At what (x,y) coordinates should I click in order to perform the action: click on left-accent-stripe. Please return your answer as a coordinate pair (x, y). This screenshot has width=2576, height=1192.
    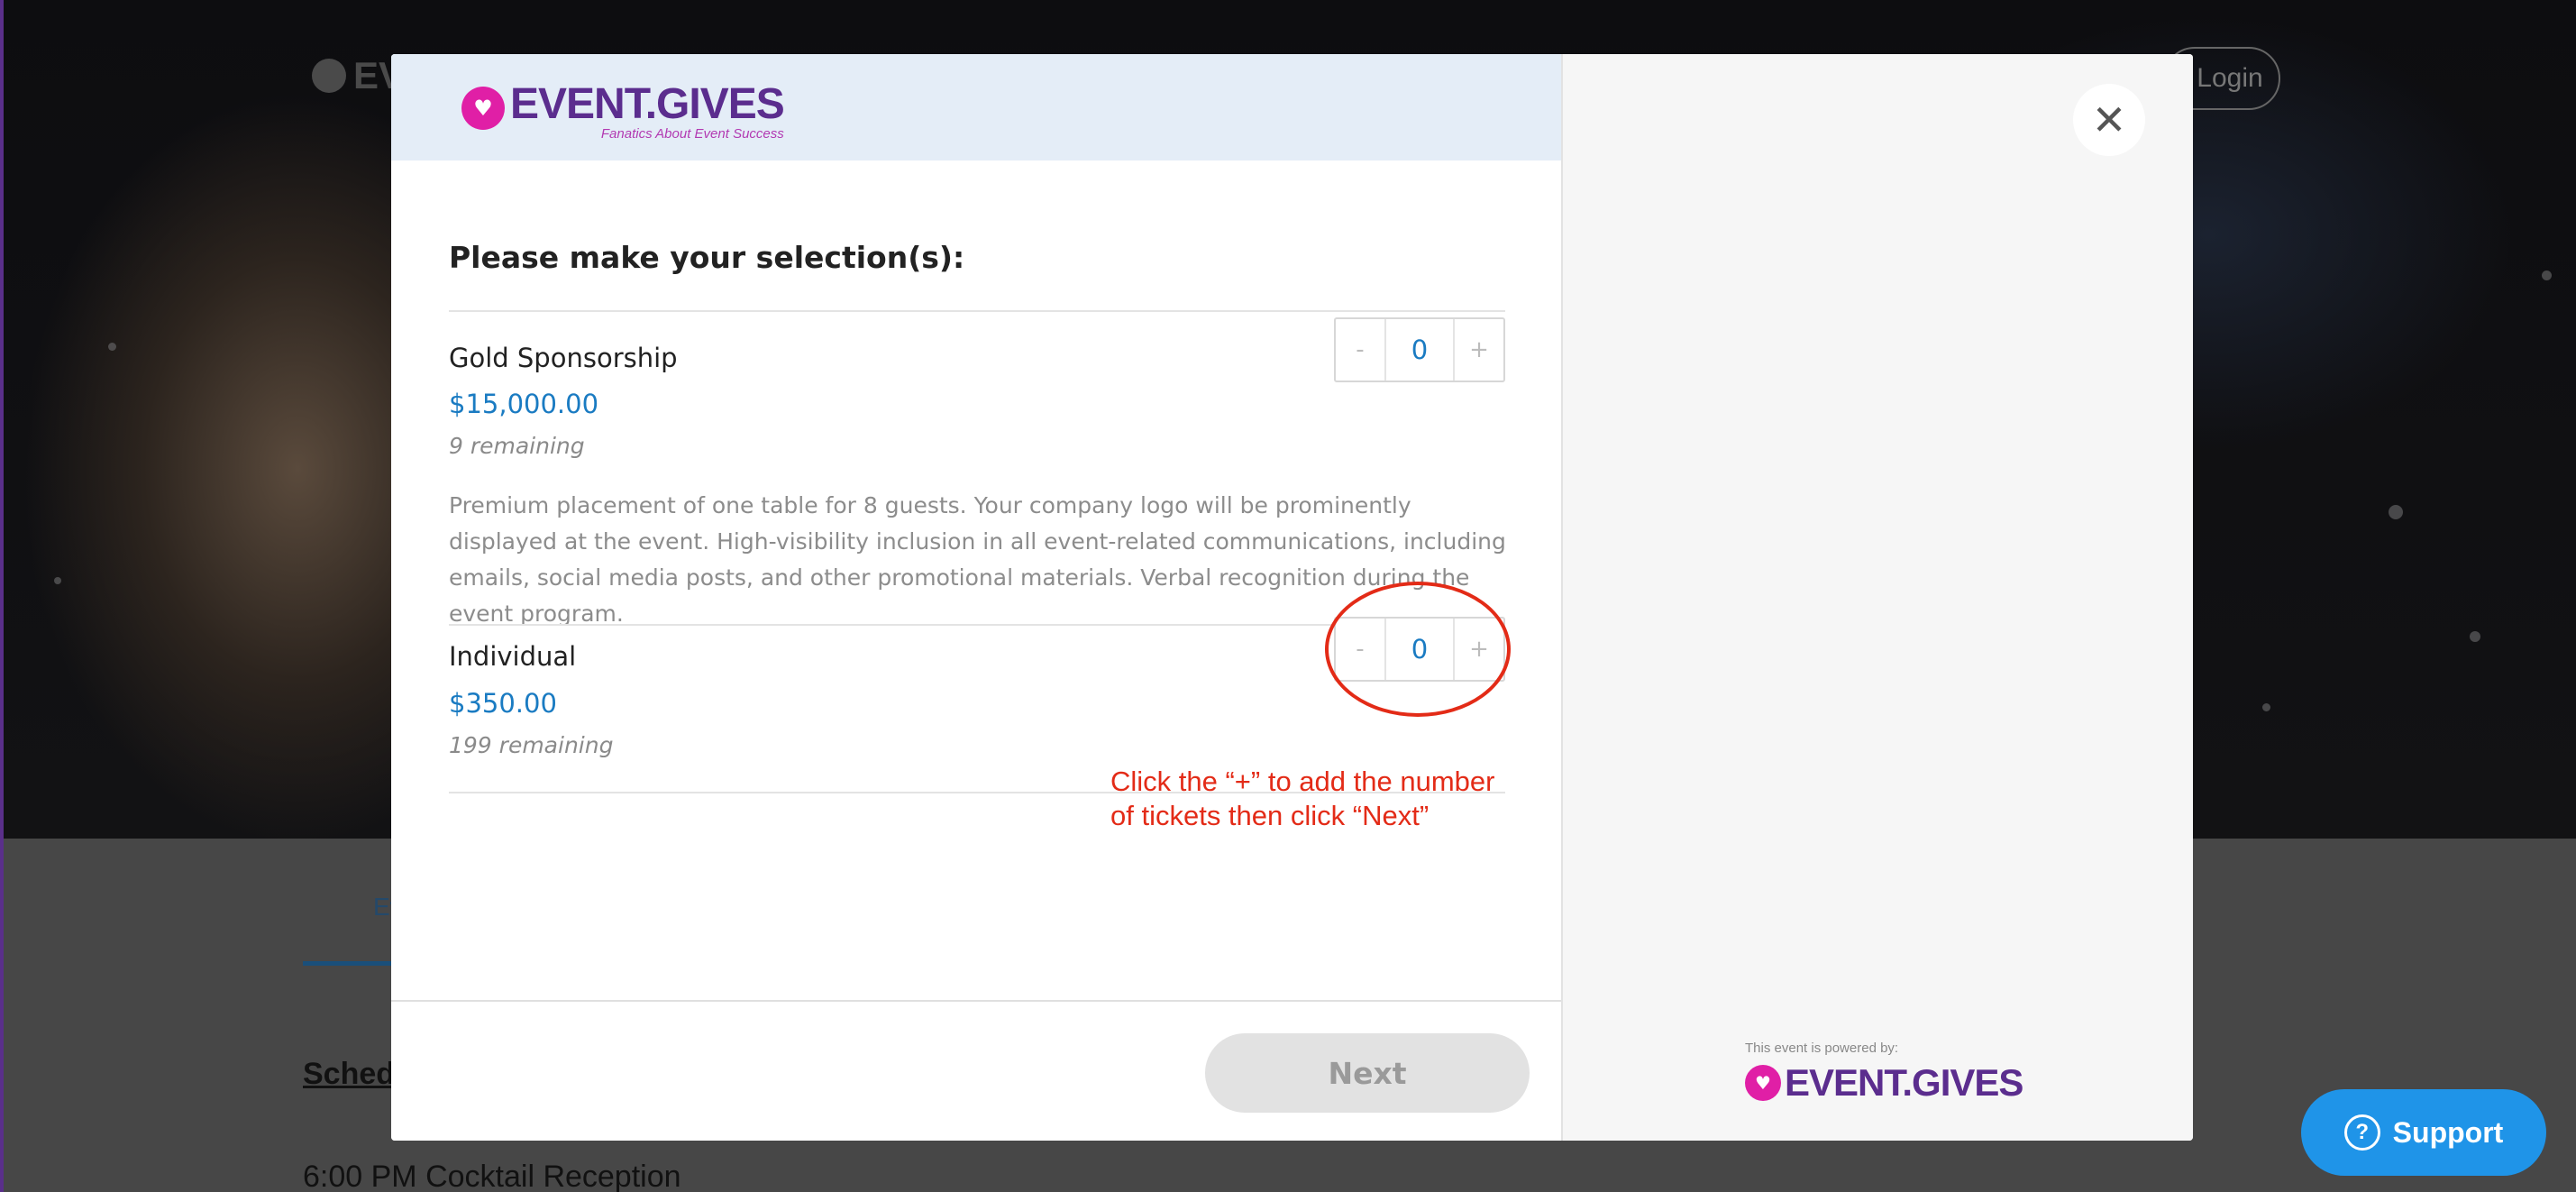
    Looking at the image, I should click on (2, 596).